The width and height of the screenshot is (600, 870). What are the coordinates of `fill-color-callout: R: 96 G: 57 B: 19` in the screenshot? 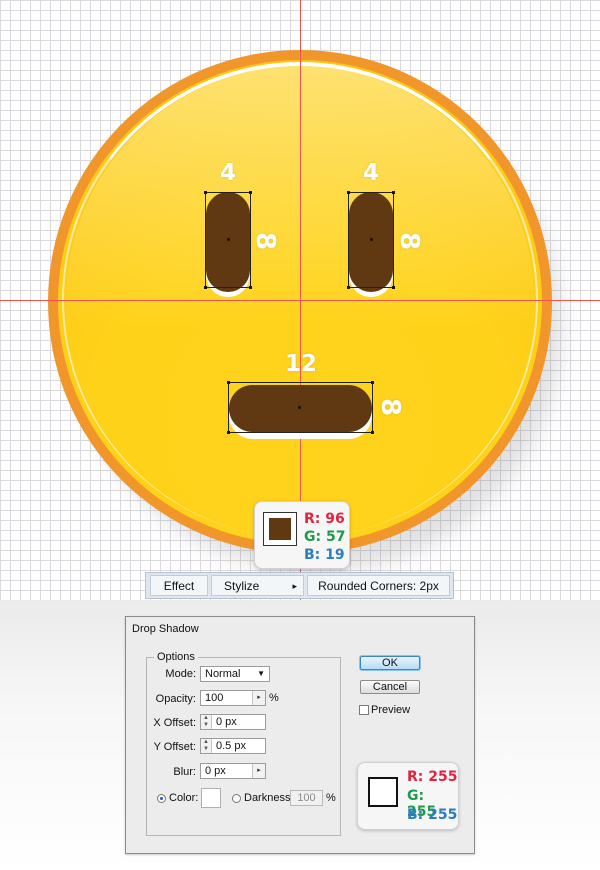 It's located at (302, 535).